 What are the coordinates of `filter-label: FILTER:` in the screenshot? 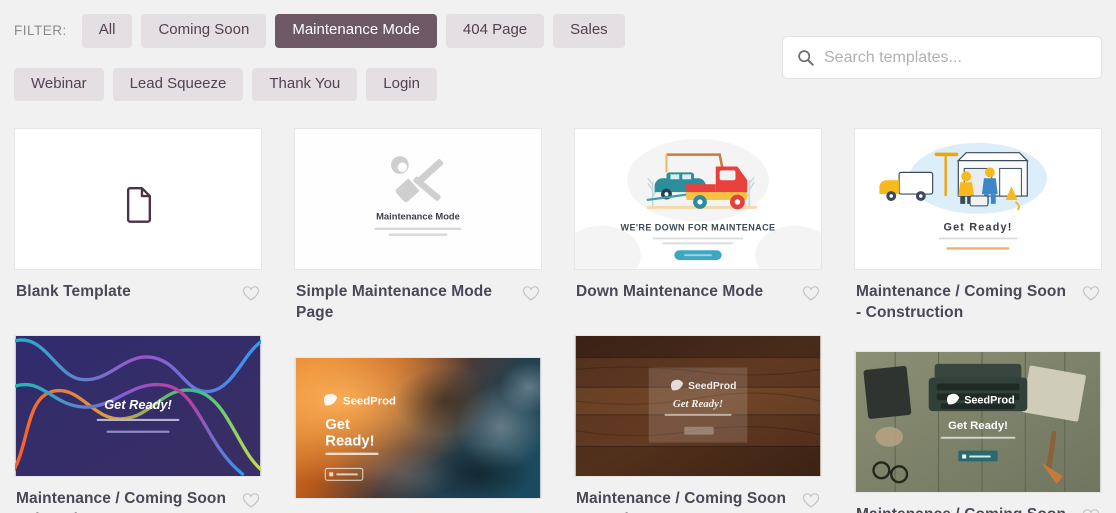 It's located at (40, 30).